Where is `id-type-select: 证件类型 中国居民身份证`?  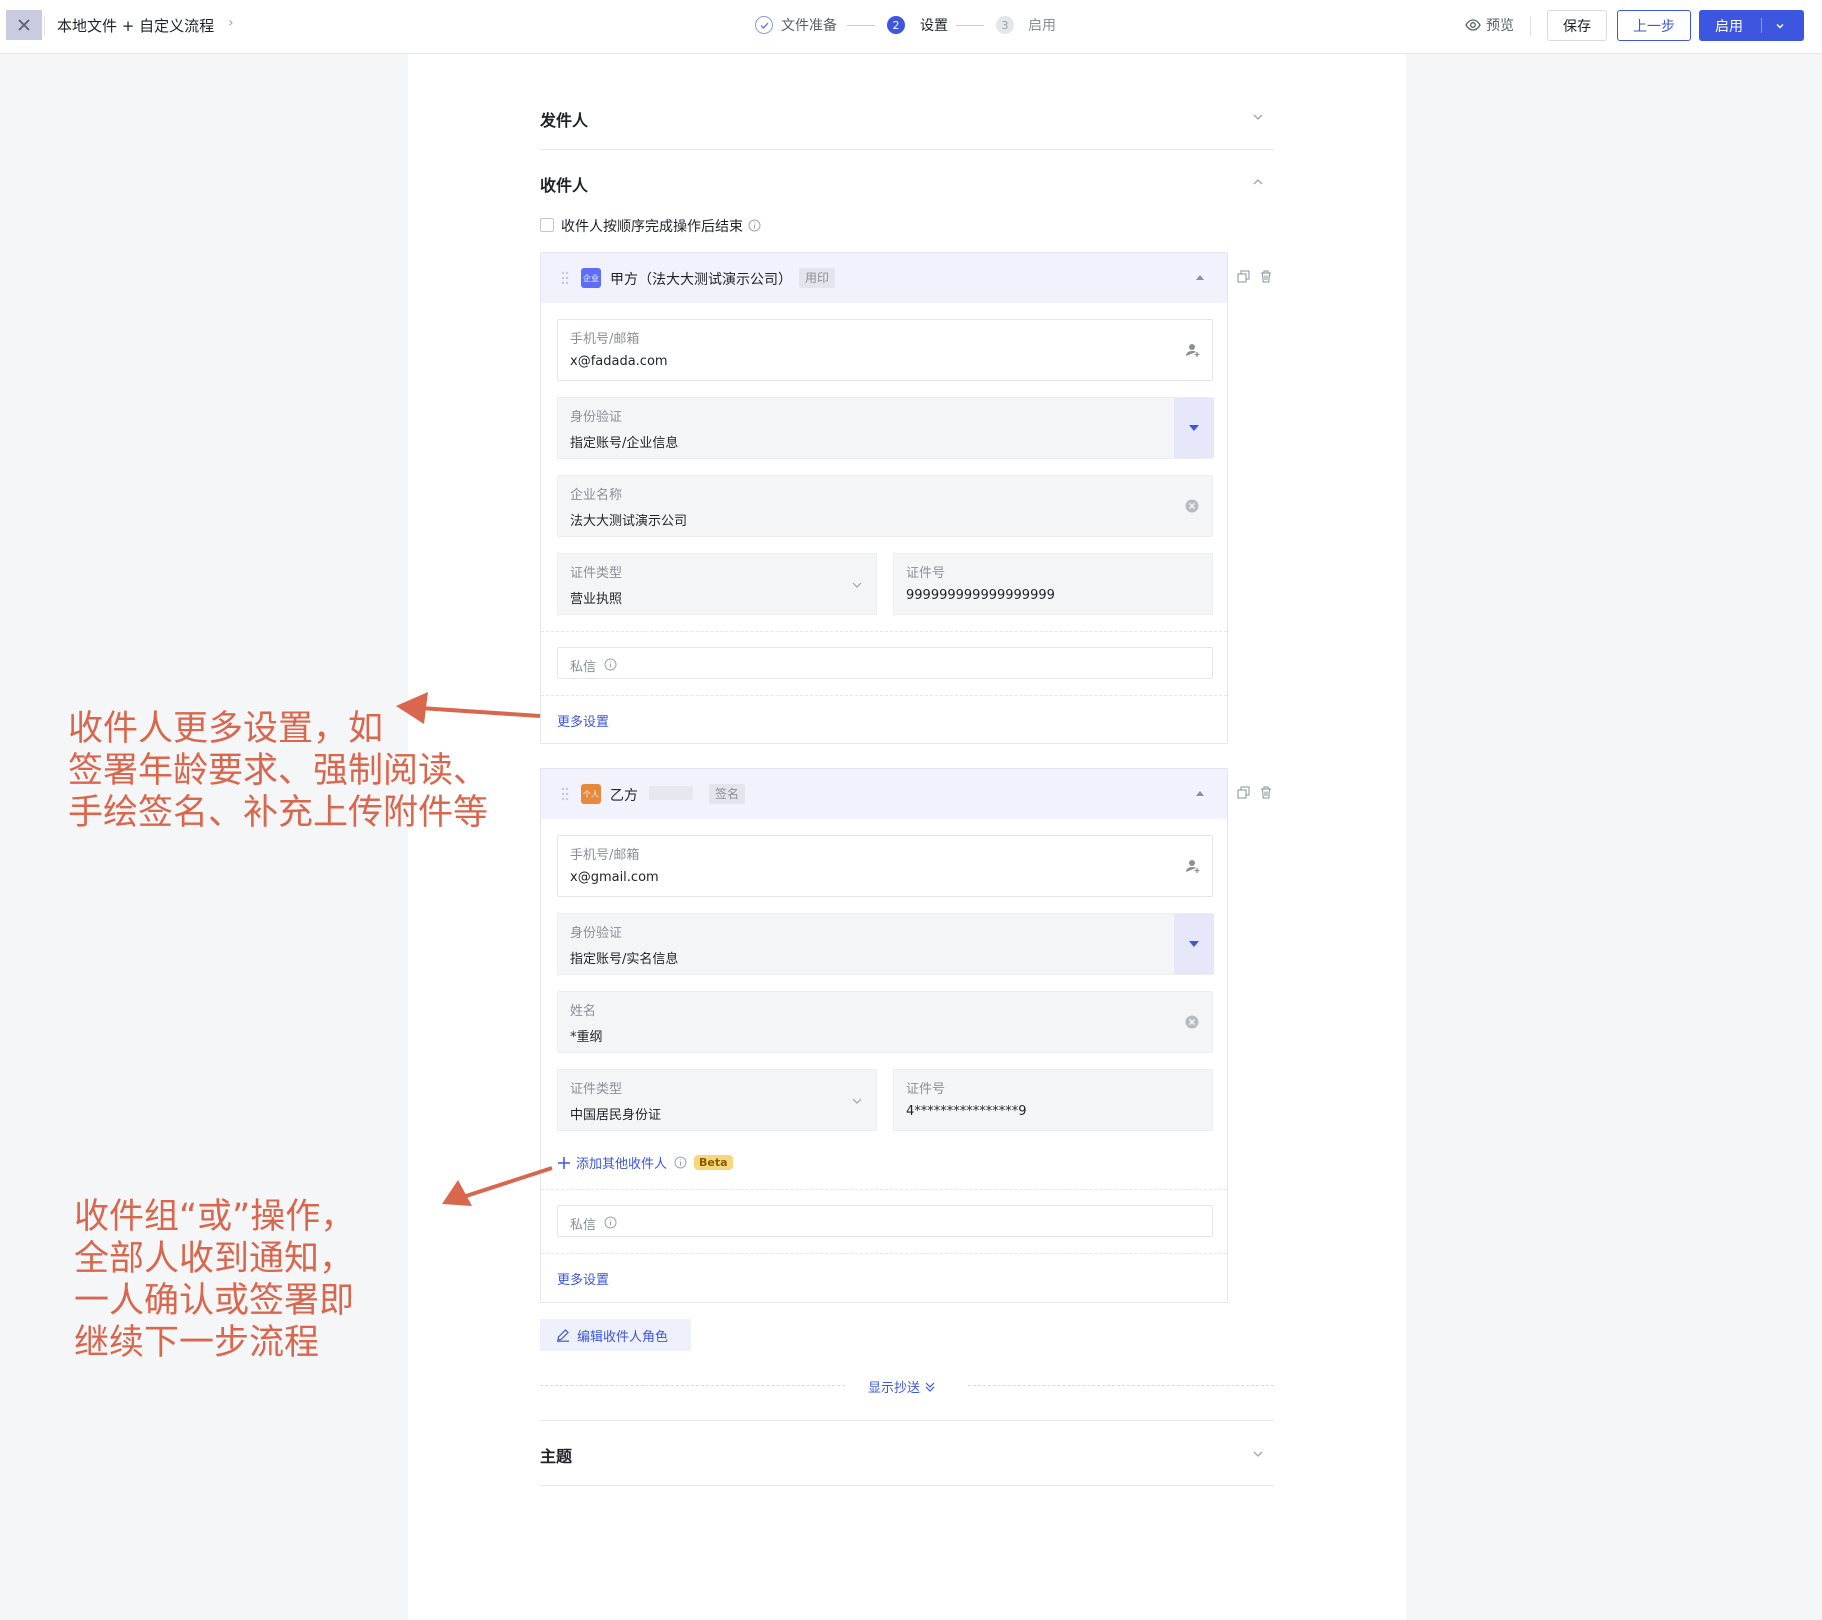 id-type-select: 证件类型 中国居民身份证 is located at coordinates (717, 1100).